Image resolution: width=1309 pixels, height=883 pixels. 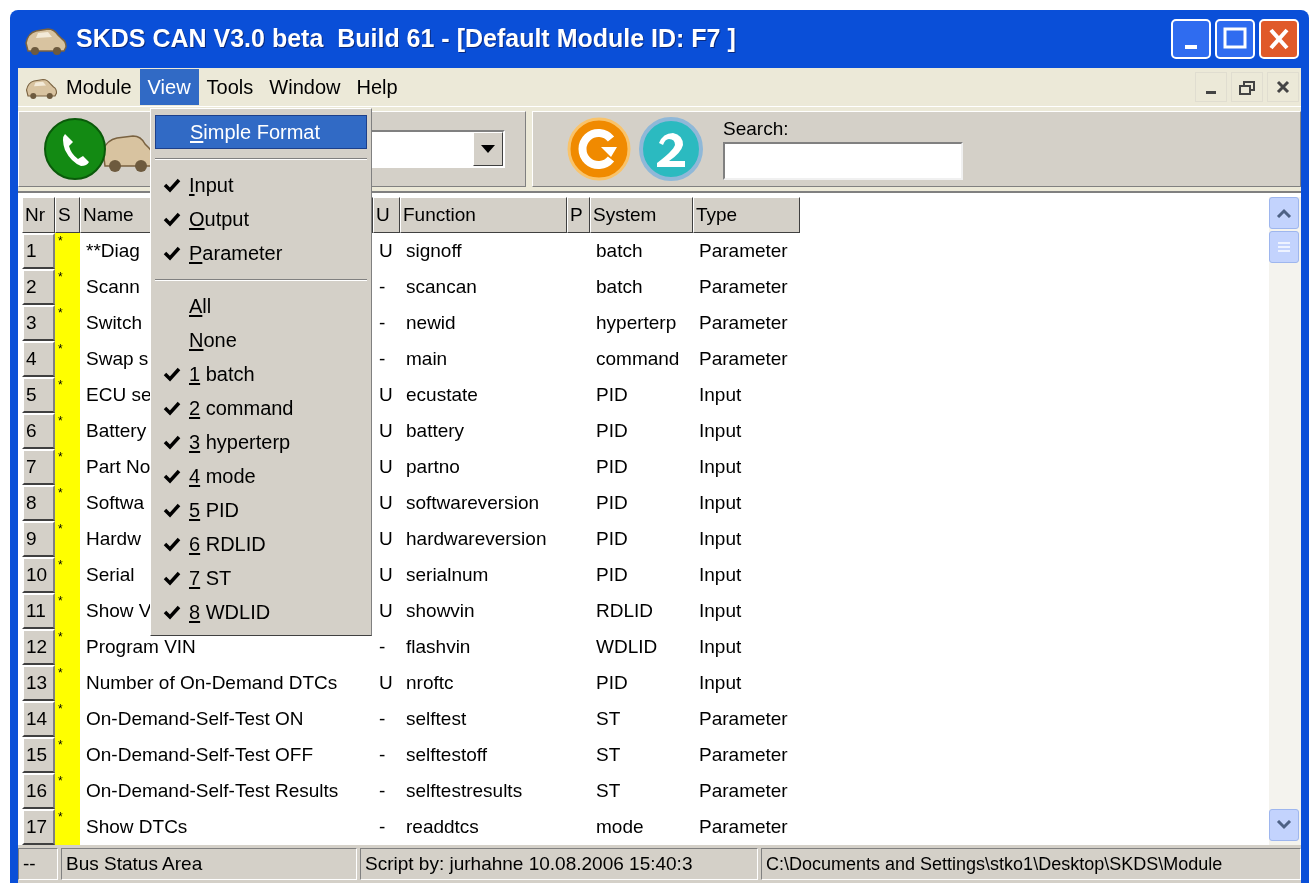 What do you see at coordinates (38, 467) in the screenshot?
I see `row-header: 7` at bounding box center [38, 467].